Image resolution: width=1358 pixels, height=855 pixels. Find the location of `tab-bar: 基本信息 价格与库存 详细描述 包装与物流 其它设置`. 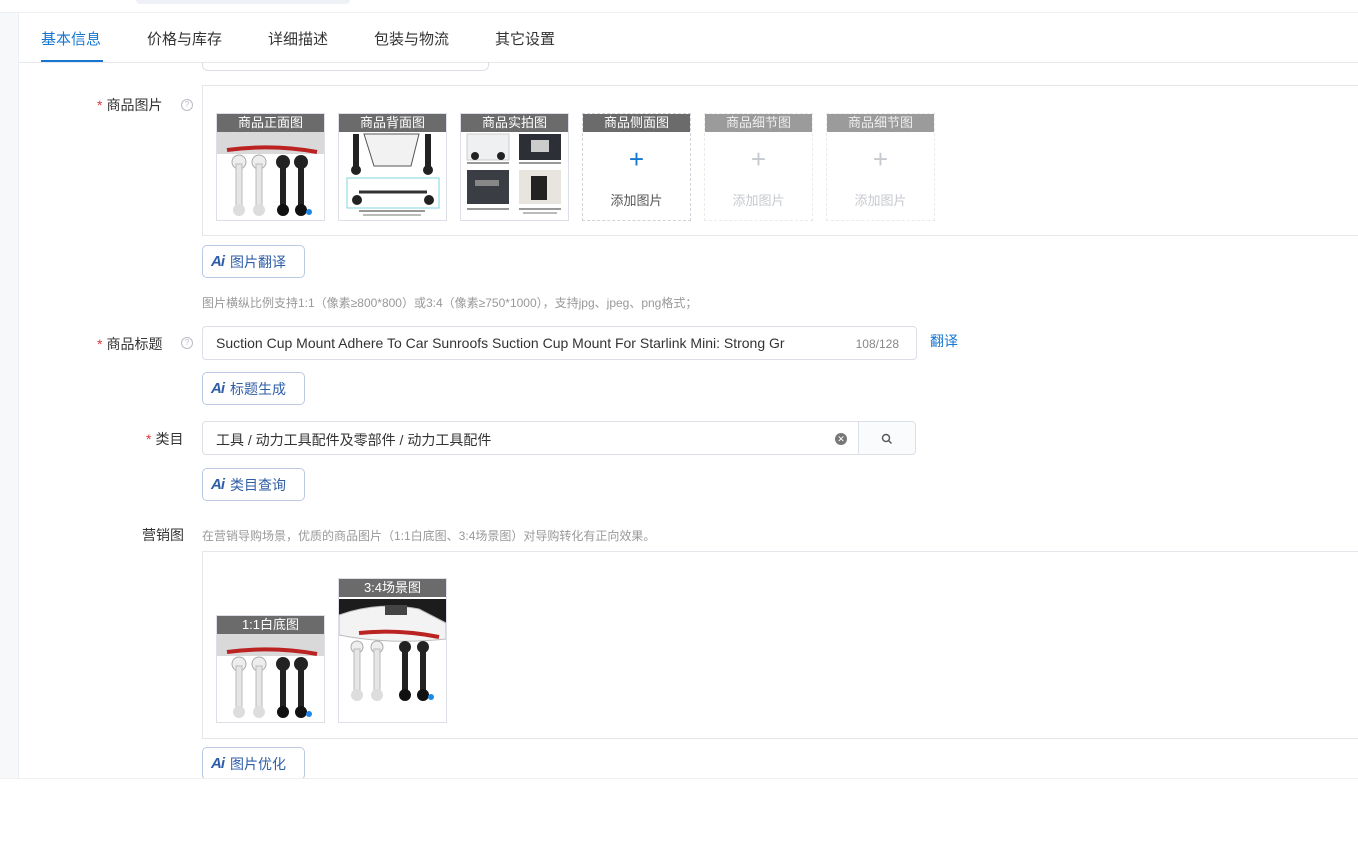

tab-bar: 基本信息 价格与库存 详细描述 包装与物流 其它设置 is located at coordinates (688, 38).